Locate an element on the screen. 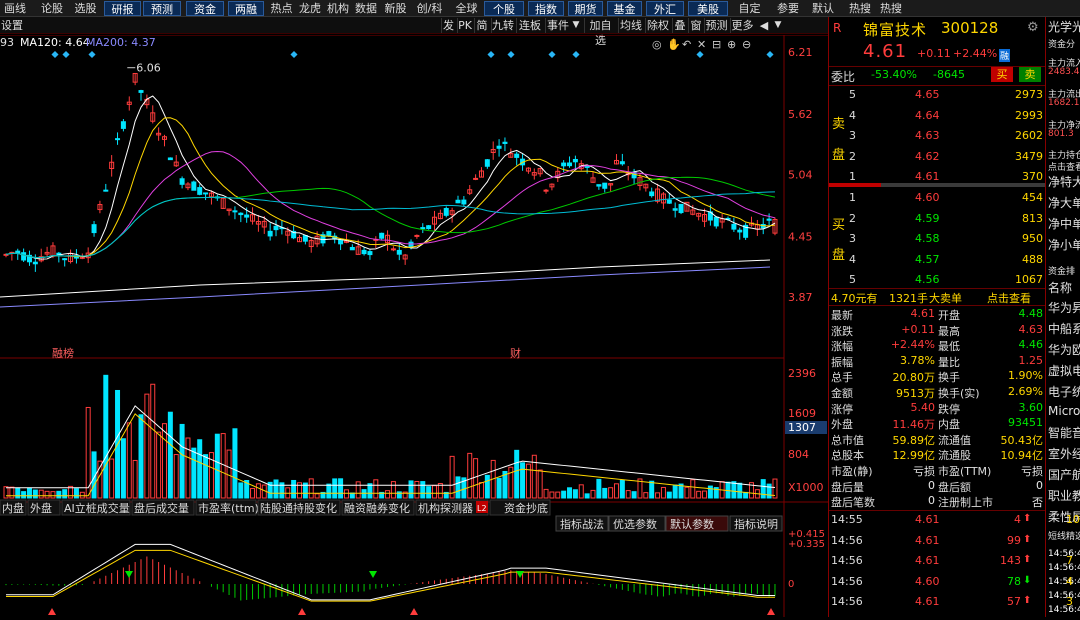 Image resolution: width=1080 pixels, height=620 pixels. nav-item: 热搜 is located at coordinates (891, 8).